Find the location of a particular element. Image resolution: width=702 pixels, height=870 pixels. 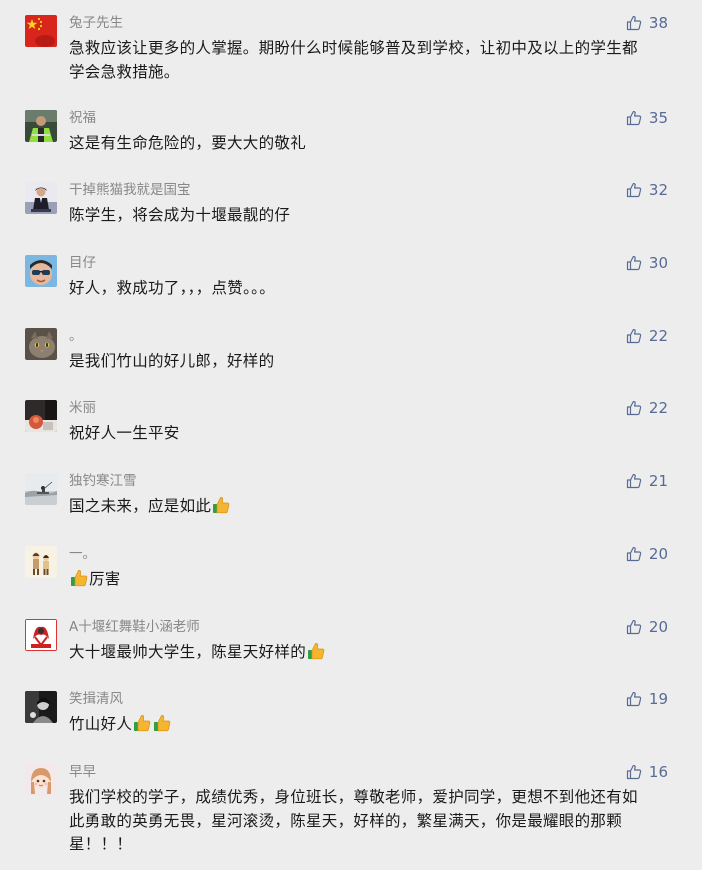

suit-man-avatar is located at coordinates (41, 198).